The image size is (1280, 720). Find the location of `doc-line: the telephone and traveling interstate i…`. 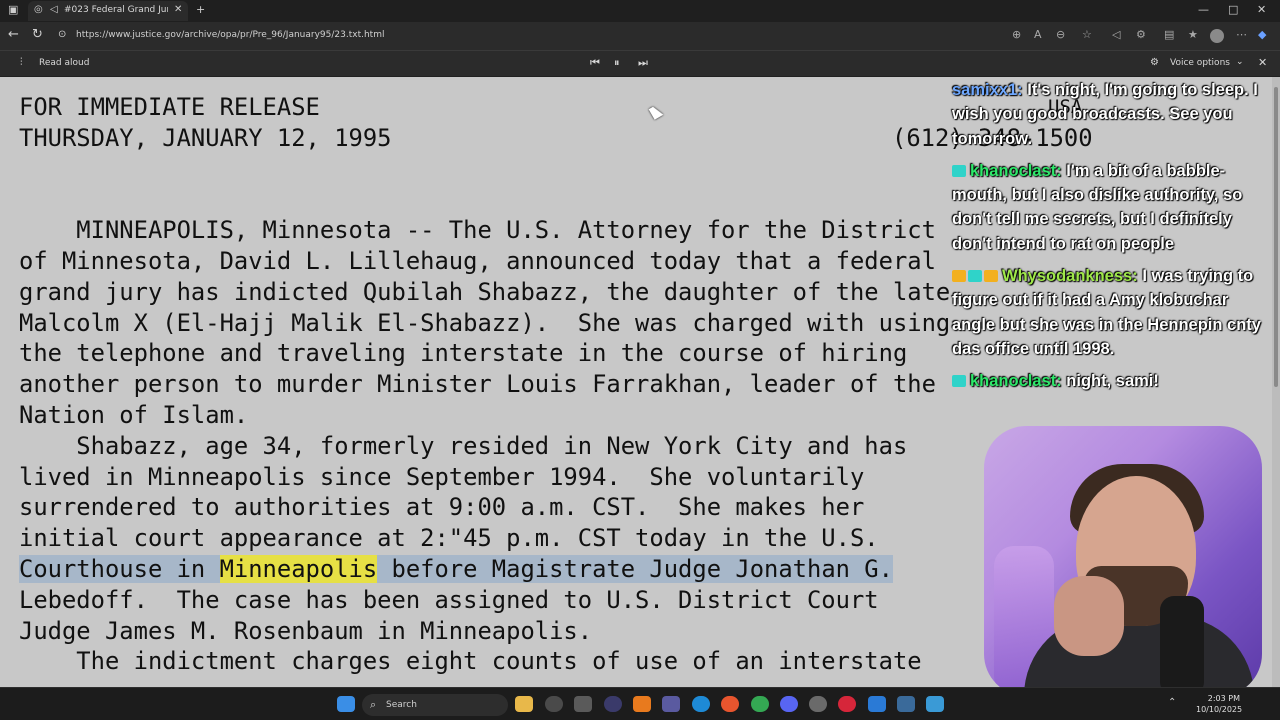

doc-line: the telephone and traveling interstate i… is located at coordinates (463, 353).